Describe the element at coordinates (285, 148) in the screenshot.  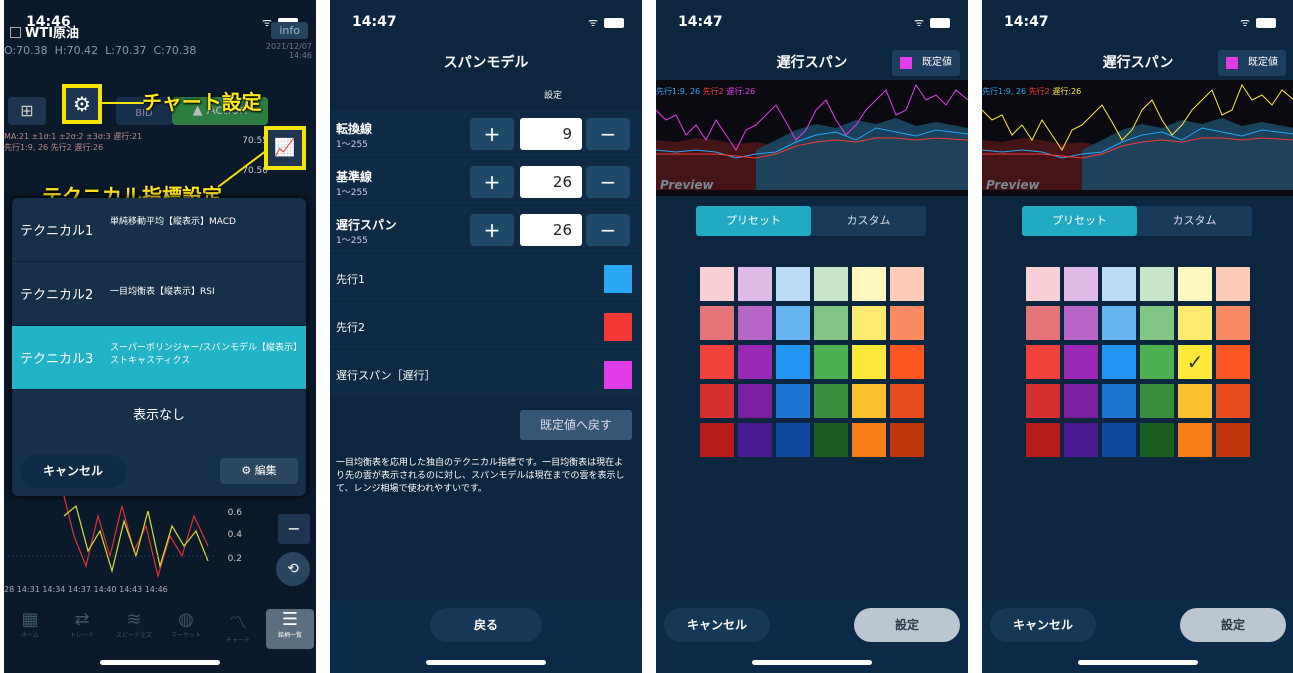
I see `technical-indicator-button: 📈` at that location.